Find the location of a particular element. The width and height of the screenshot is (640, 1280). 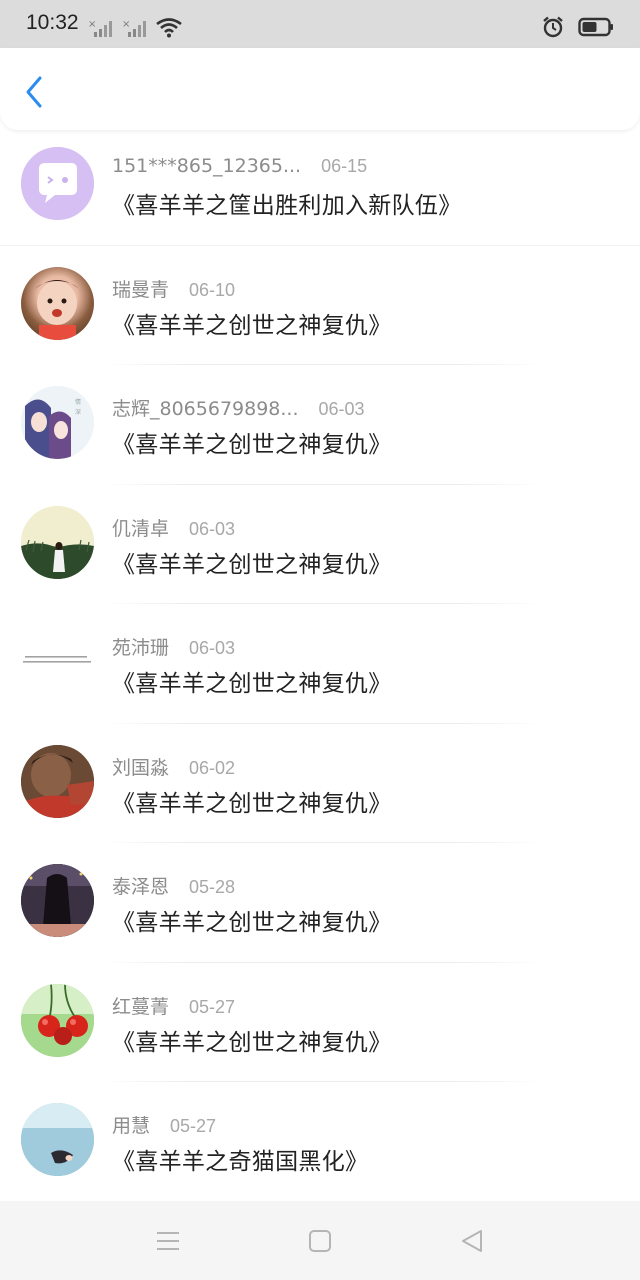

list-item: 苑沛珊 06-03 《喜羊羊之创世之神复仇》 is located at coordinates (320, 664).